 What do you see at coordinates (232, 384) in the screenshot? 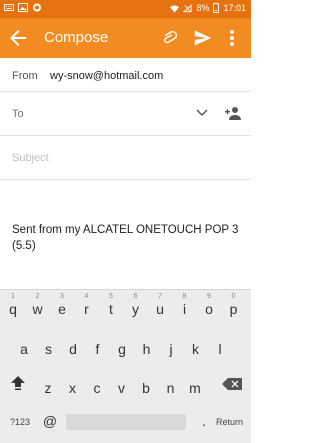
I see `backspace-icon` at bounding box center [232, 384].